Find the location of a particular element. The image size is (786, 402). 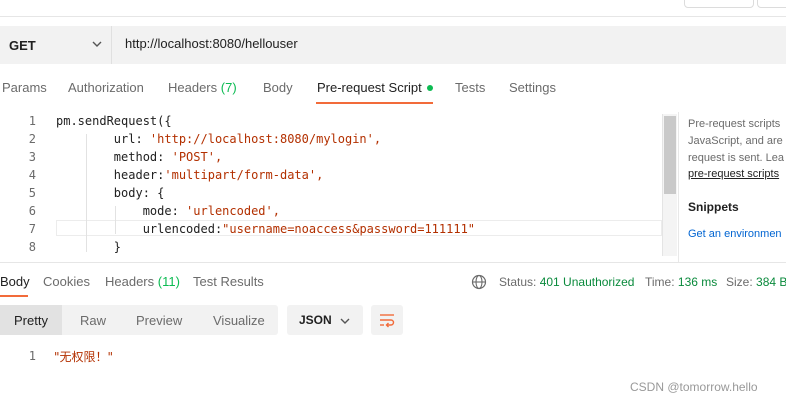

tab-headers: Headers (7) is located at coordinates (202, 87).